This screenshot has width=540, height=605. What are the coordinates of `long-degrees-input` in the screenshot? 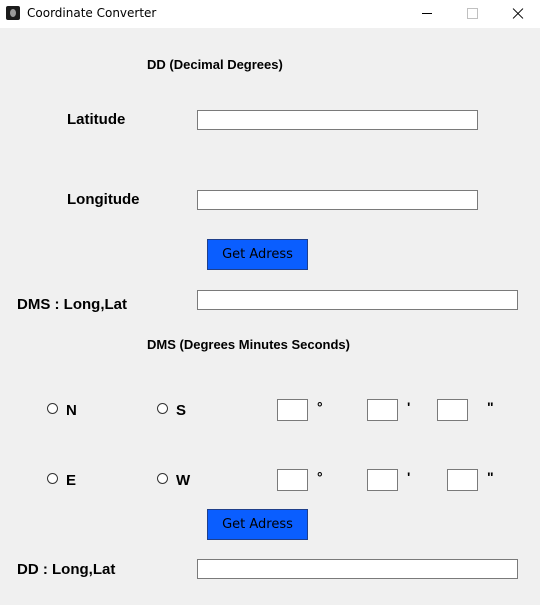 It's located at (292, 480).